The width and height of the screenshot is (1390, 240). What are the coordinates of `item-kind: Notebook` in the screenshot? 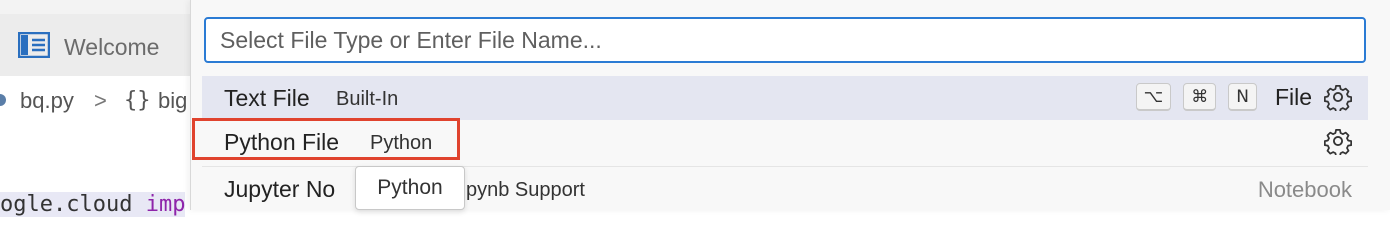 It's located at (1304, 189).